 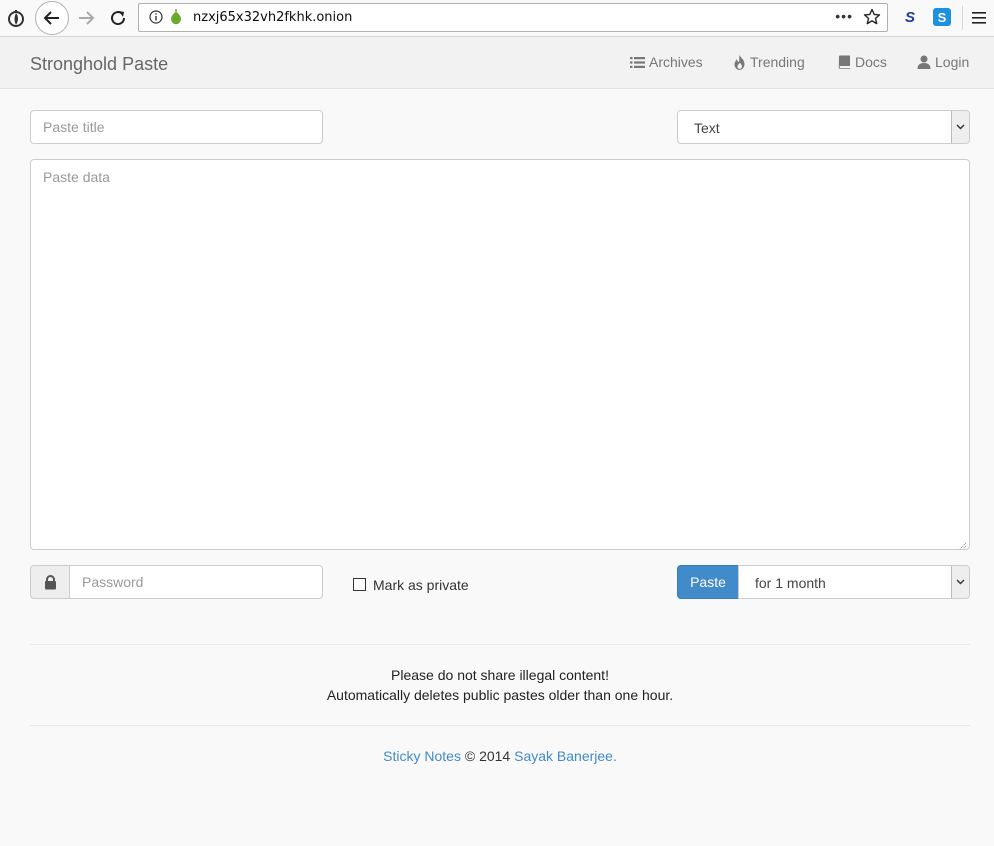 What do you see at coordinates (50, 582) in the screenshot?
I see `lock-icon` at bounding box center [50, 582].